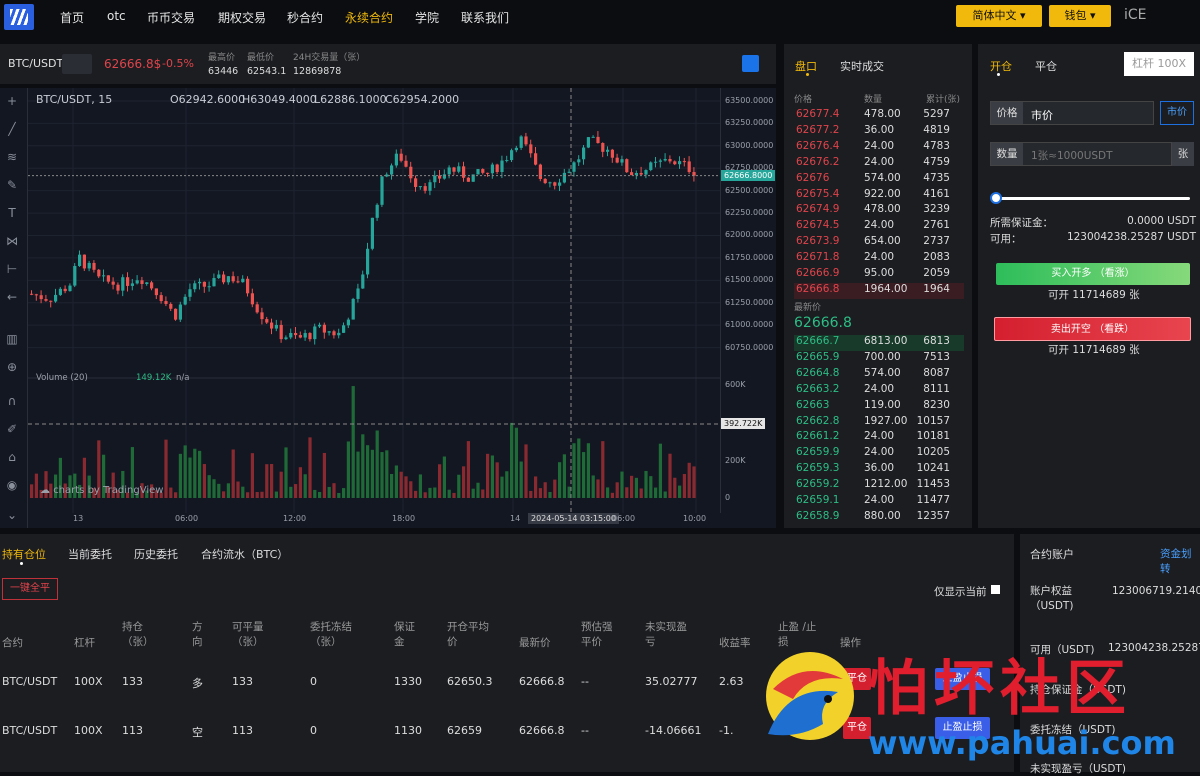 The image size is (1200, 776). What do you see at coordinates (731, 681) in the screenshot?
I see `positions-cell: 2.63` at bounding box center [731, 681].